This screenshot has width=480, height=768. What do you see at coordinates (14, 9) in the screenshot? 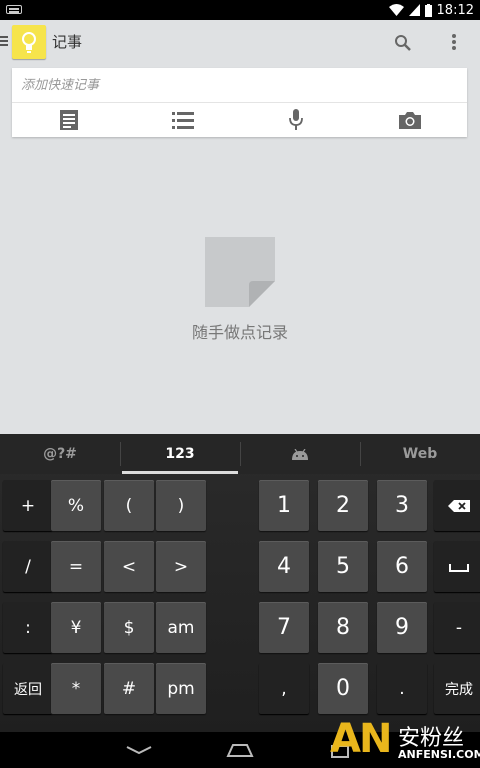
I see `keyboard-indicator-icon` at bounding box center [14, 9].